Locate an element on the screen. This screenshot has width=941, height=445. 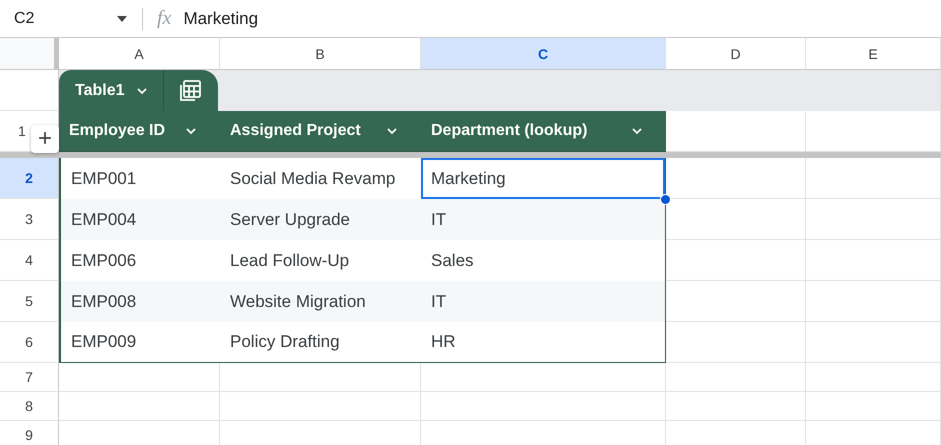
table-cell: Website Migration is located at coordinates (320, 301).